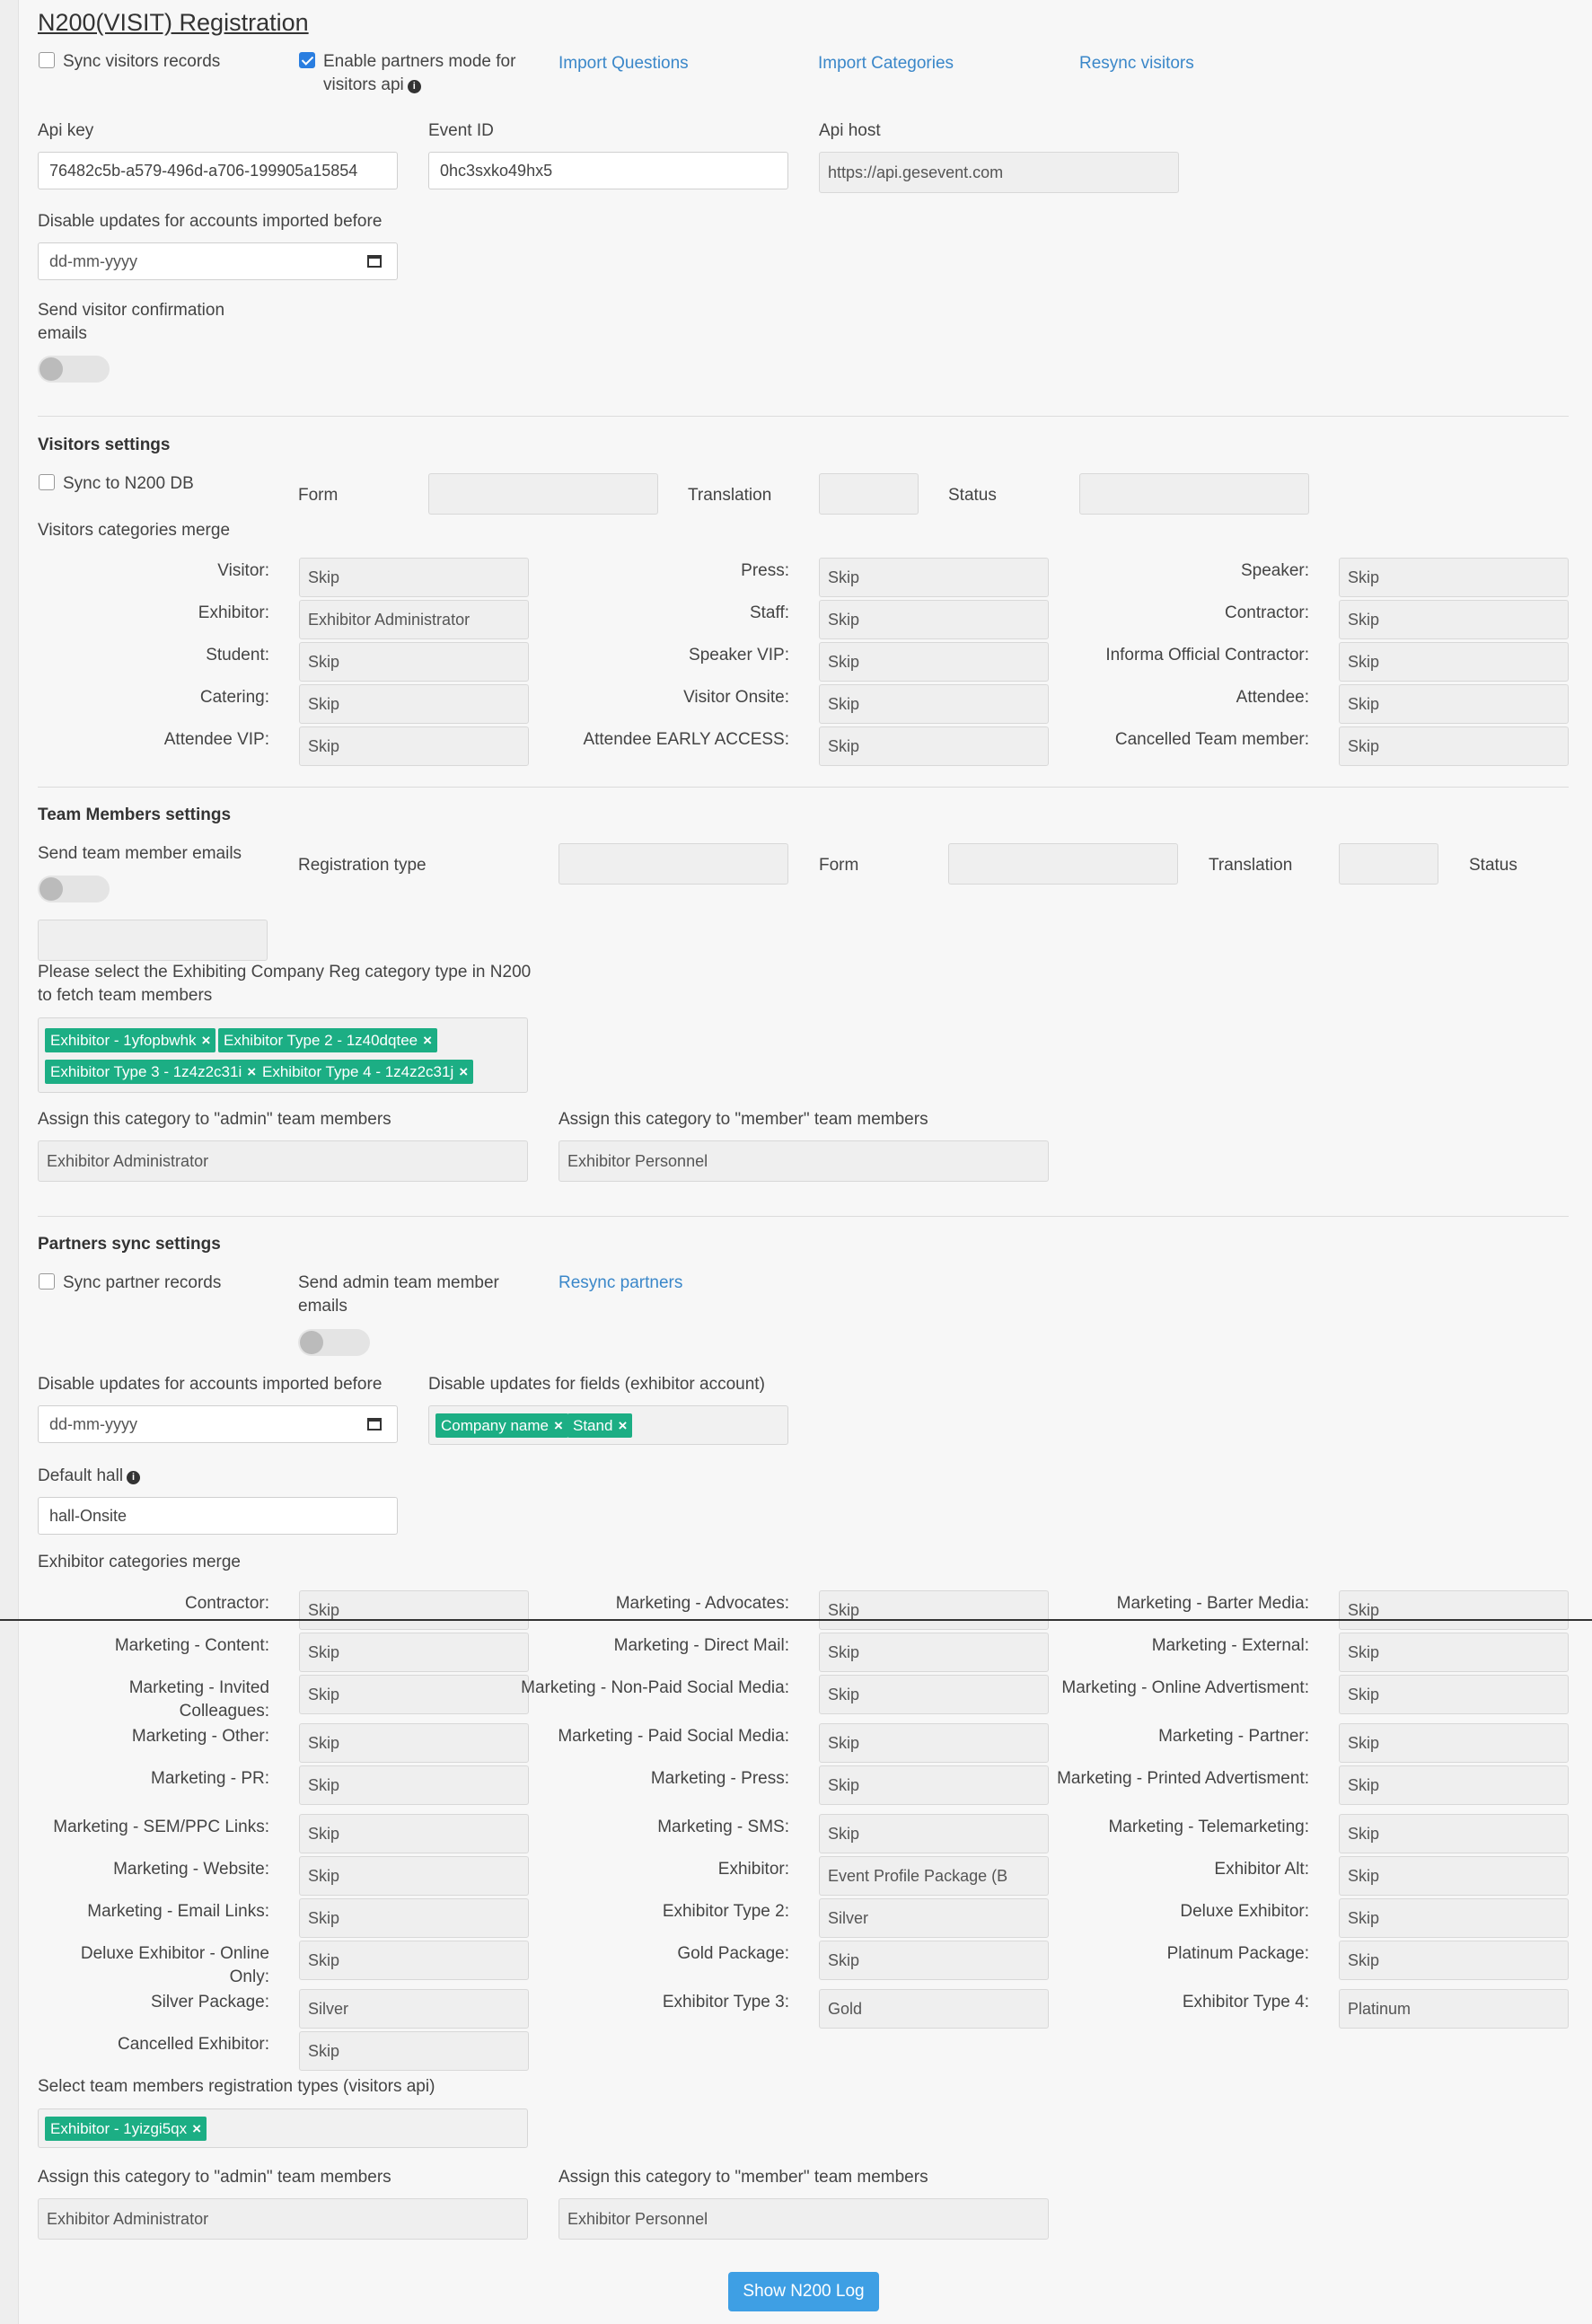 The width and height of the screenshot is (1592, 2324). Describe the element at coordinates (1388, 864) in the screenshot. I see `team-translation-select` at that location.